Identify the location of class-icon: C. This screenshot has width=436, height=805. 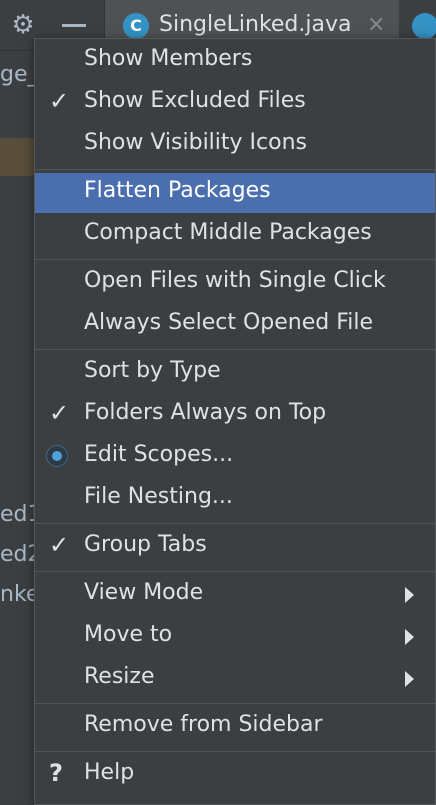
(136, 26).